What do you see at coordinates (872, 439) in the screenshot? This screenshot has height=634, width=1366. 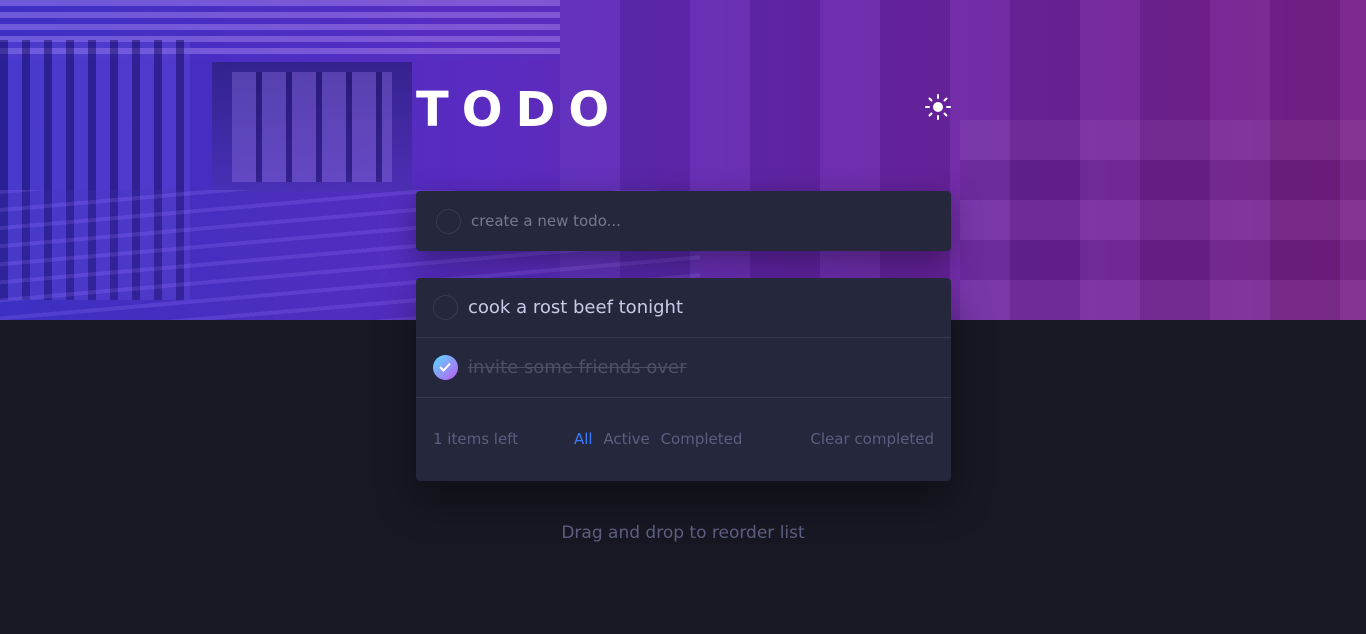 I see `clear-completed-button: Clear completed` at bounding box center [872, 439].